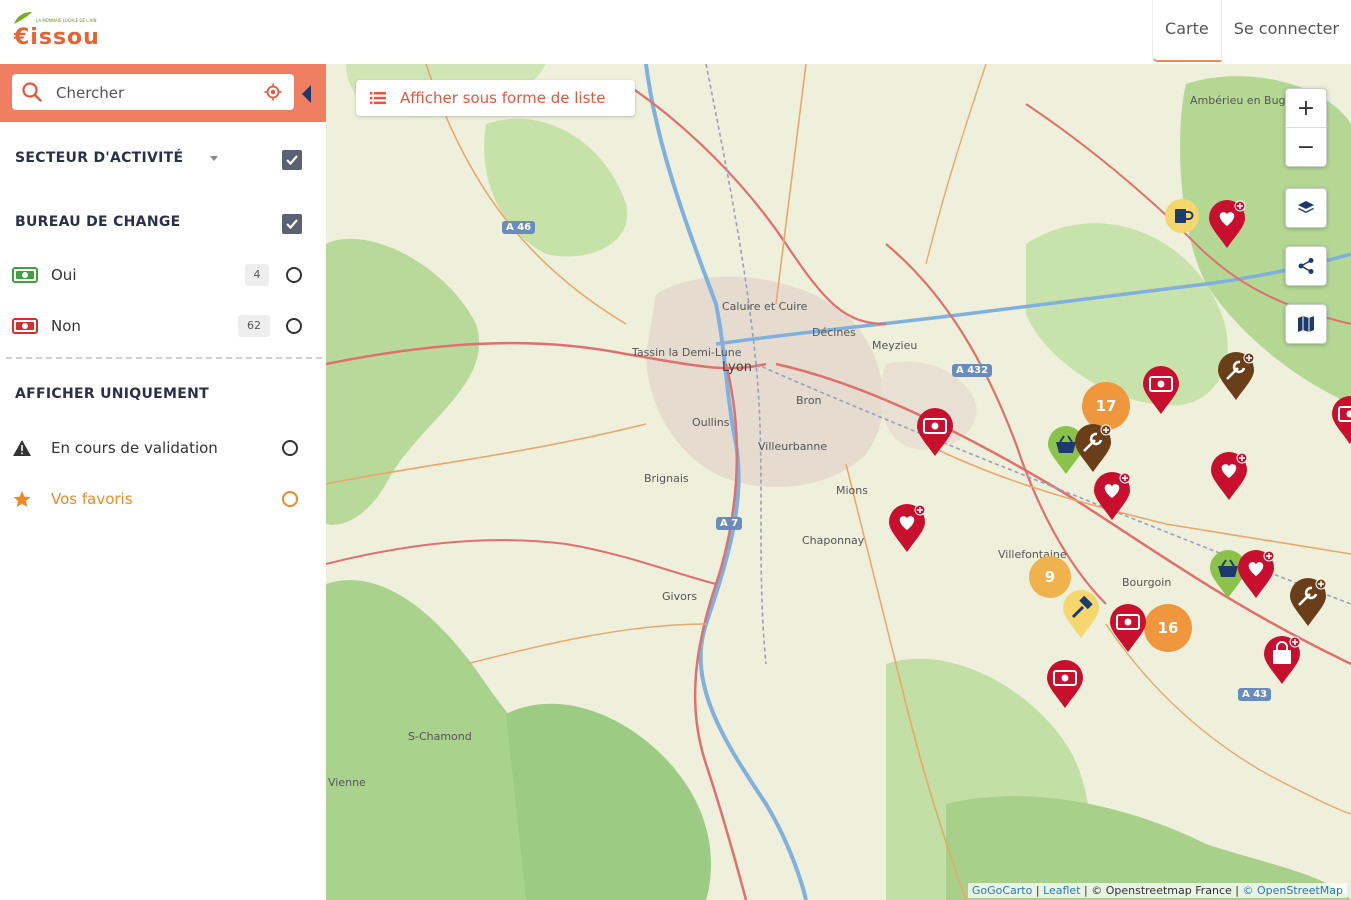  I want to click on marker-cluster: 16, so click(1168, 628).